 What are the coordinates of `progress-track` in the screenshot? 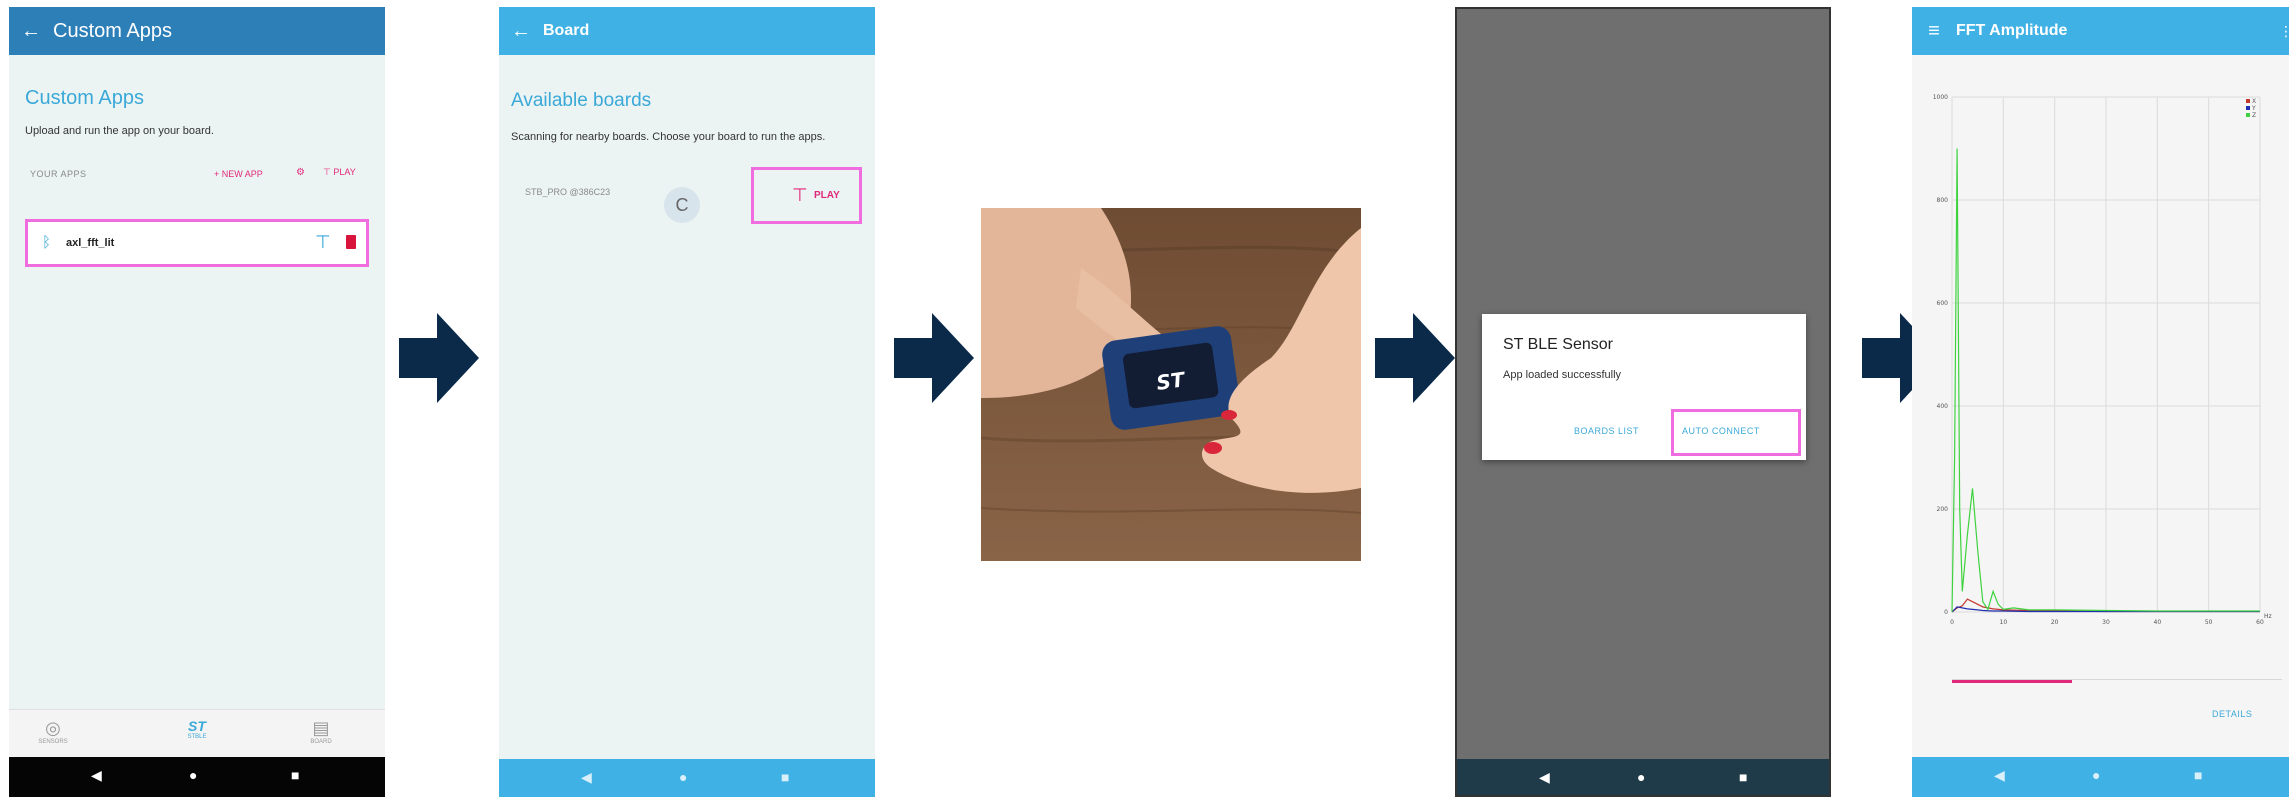 It's located at (2117, 679).